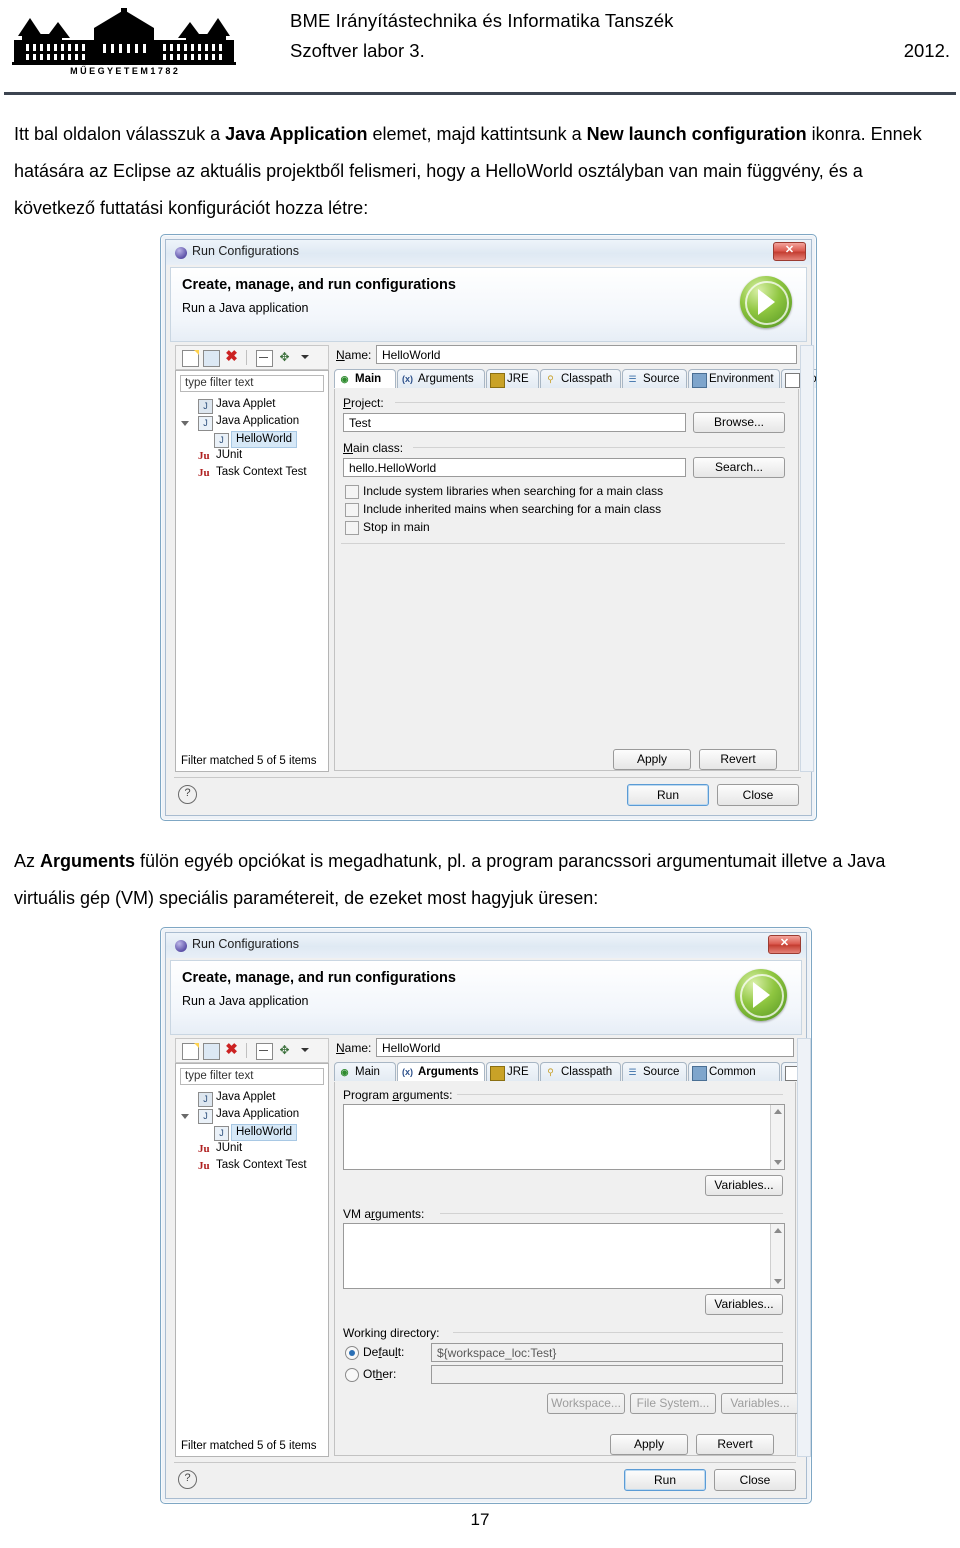 The width and height of the screenshot is (960, 1548). What do you see at coordinates (734, 378) in the screenshot?
I see `tab-environment: Environment` at bounding box center [734, 378].